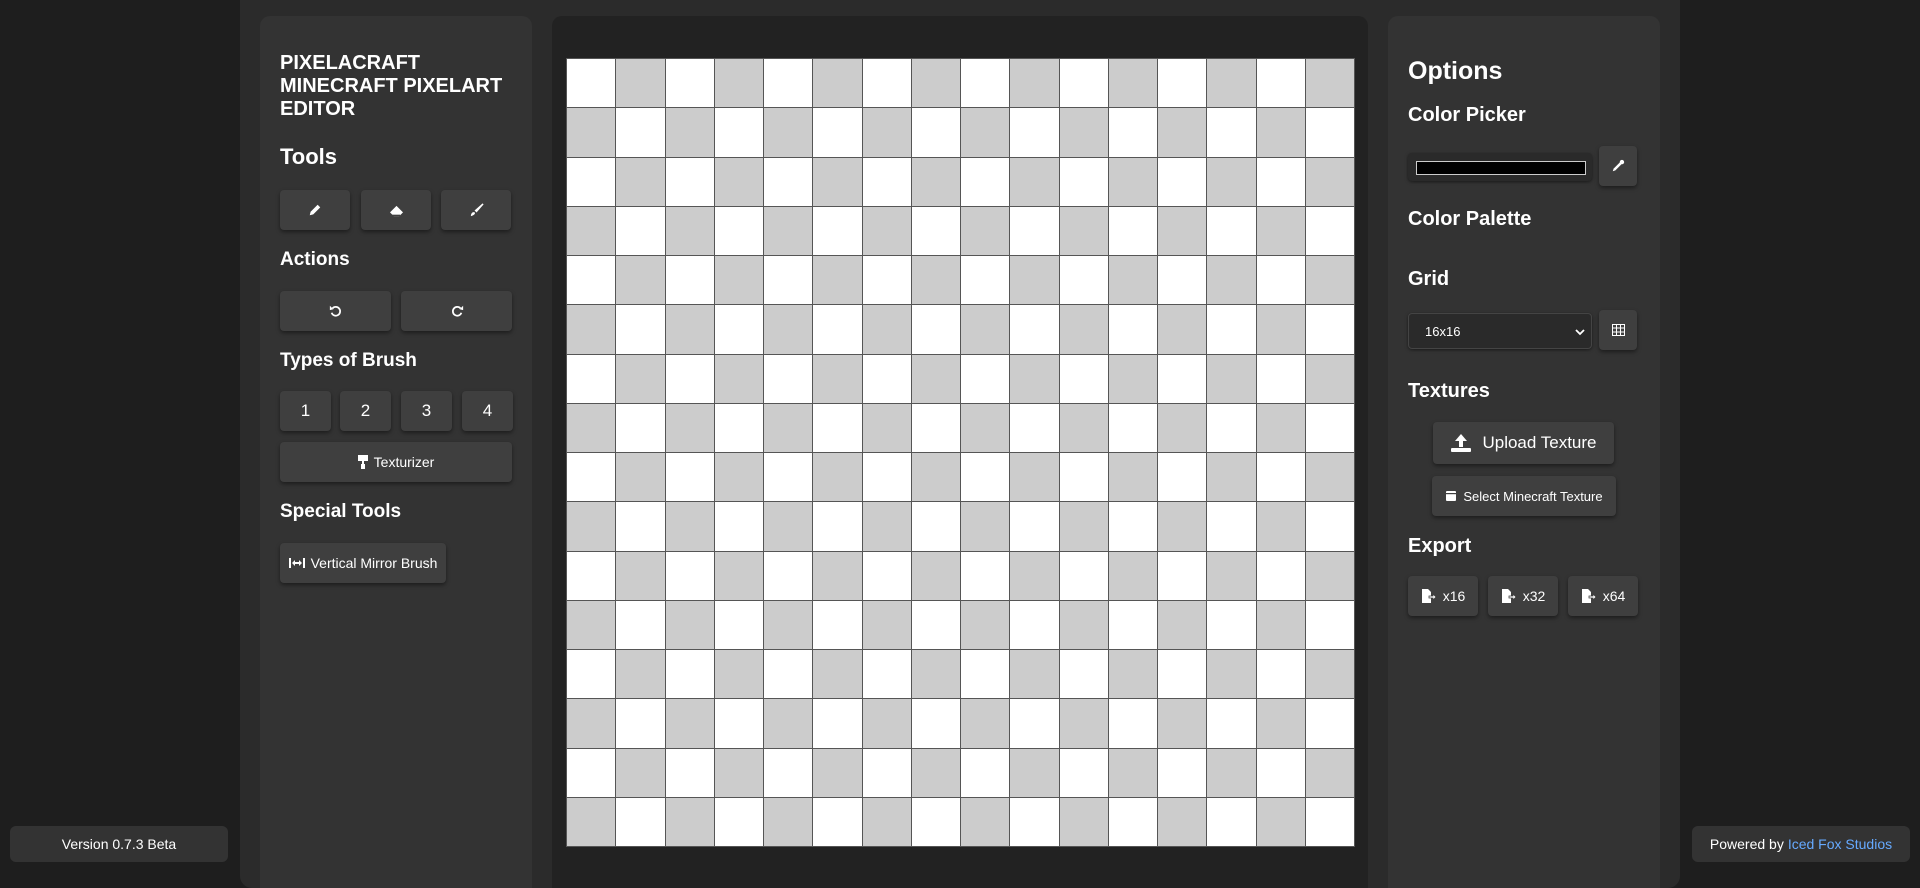 The height and width of the screenshot is (888, 1920). What do you see at coordinates (487, 411) in the screenshot?
I see `brush-type-4-button: 4` at bounding box center [487, 411].